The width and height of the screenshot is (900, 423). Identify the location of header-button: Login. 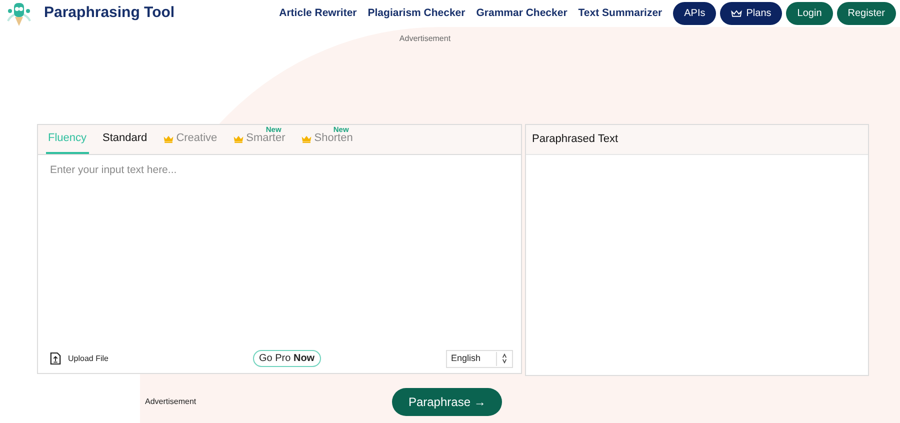
(809, 13).